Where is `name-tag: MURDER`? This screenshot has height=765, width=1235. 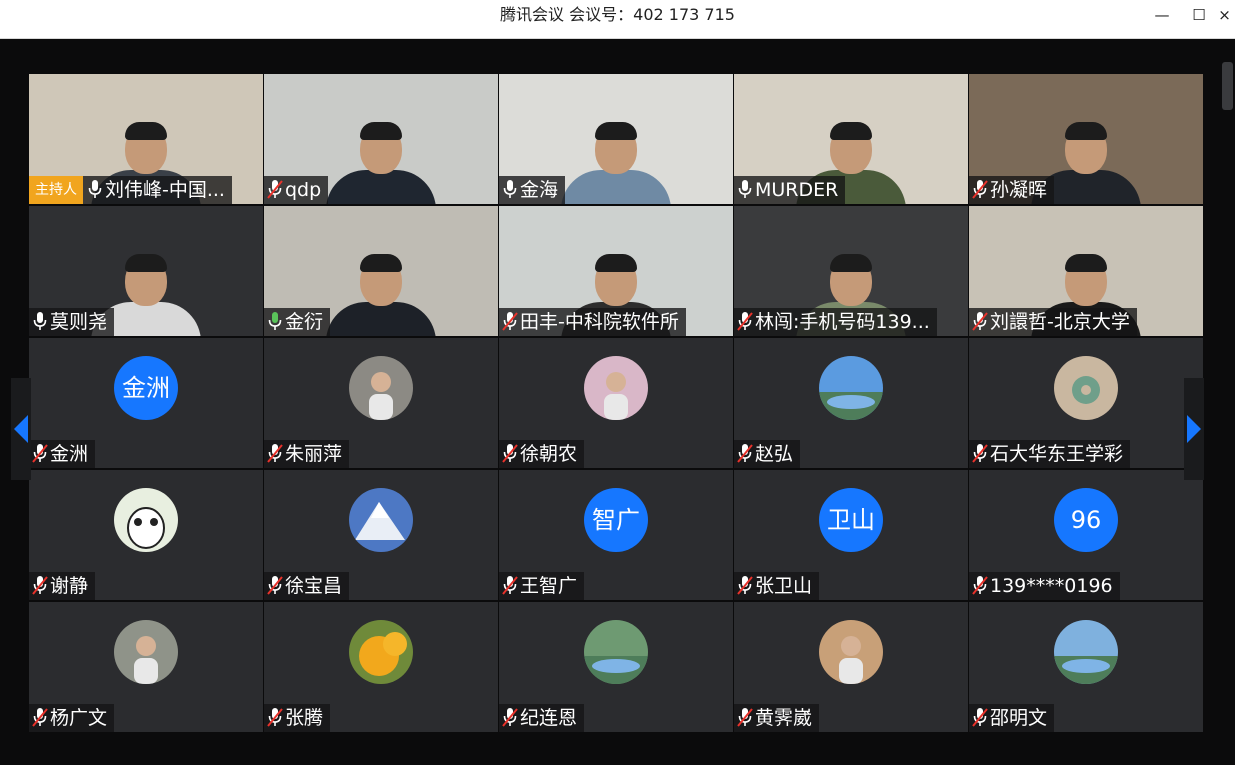 name-tag: MURDER is located at coordinates (790, 190).